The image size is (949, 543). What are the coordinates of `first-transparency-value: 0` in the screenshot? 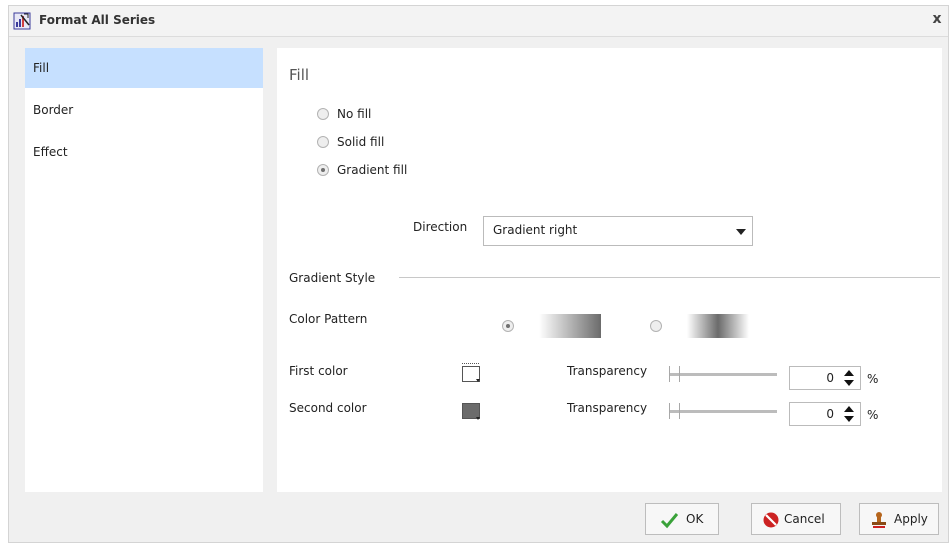 It's located at (830, 378).